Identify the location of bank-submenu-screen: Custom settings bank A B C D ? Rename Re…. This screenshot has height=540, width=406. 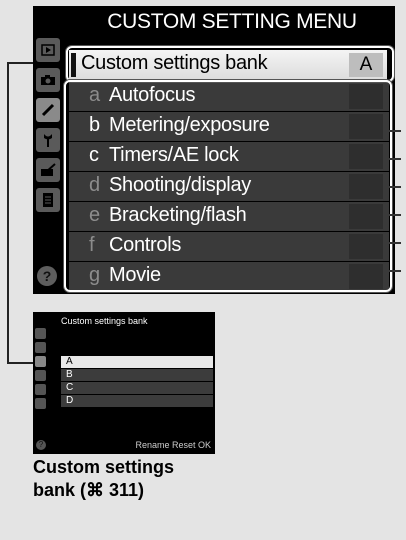
(124, 383).